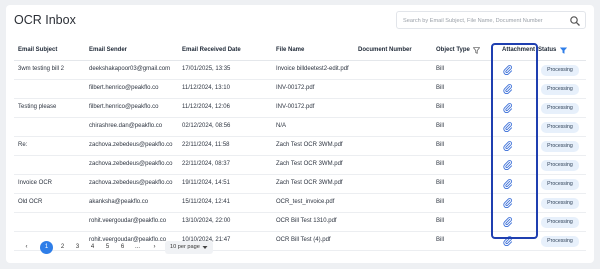 This screenshot has height=269, width=600. I want to click on row-email-subject: Invoice OCR, so click(35, 183).